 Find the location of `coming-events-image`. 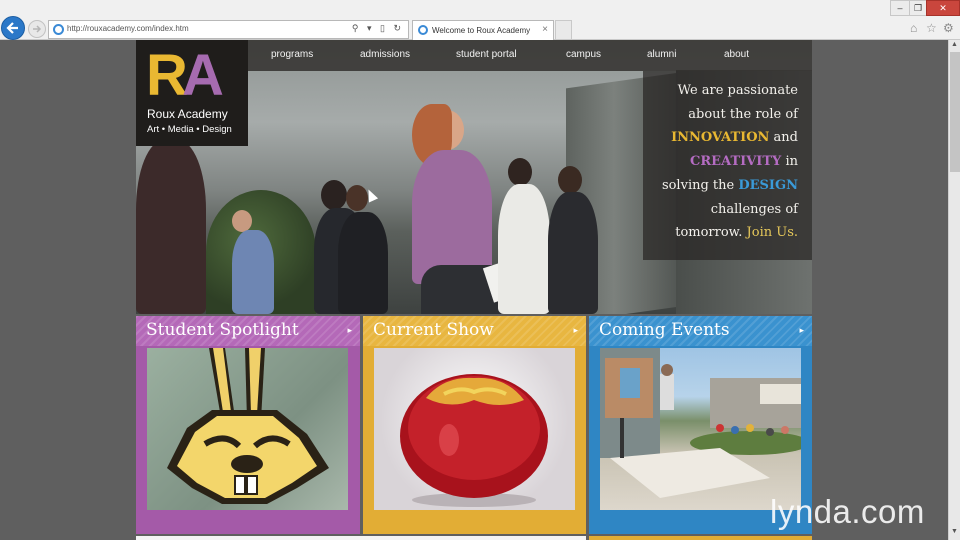

coming-events-image is located at coordinates (700, 429).